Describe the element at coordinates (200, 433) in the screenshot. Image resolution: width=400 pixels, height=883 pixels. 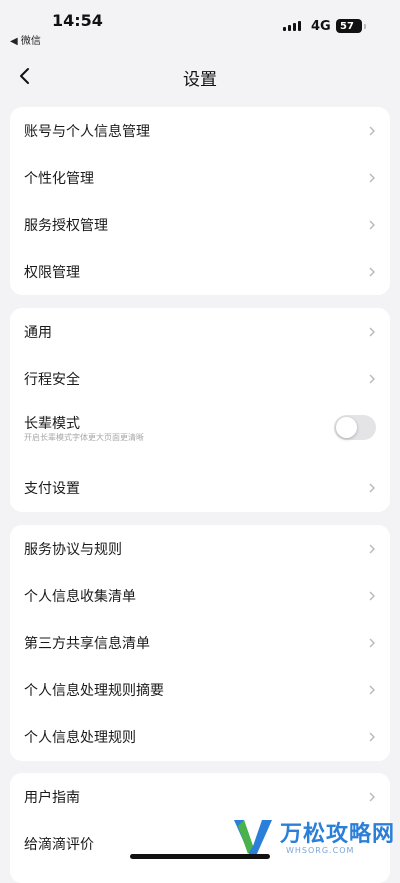
I see `settings-item-elder-mode: 长辈模式 开启长辈模式字体更大页面更清晰` at that location.